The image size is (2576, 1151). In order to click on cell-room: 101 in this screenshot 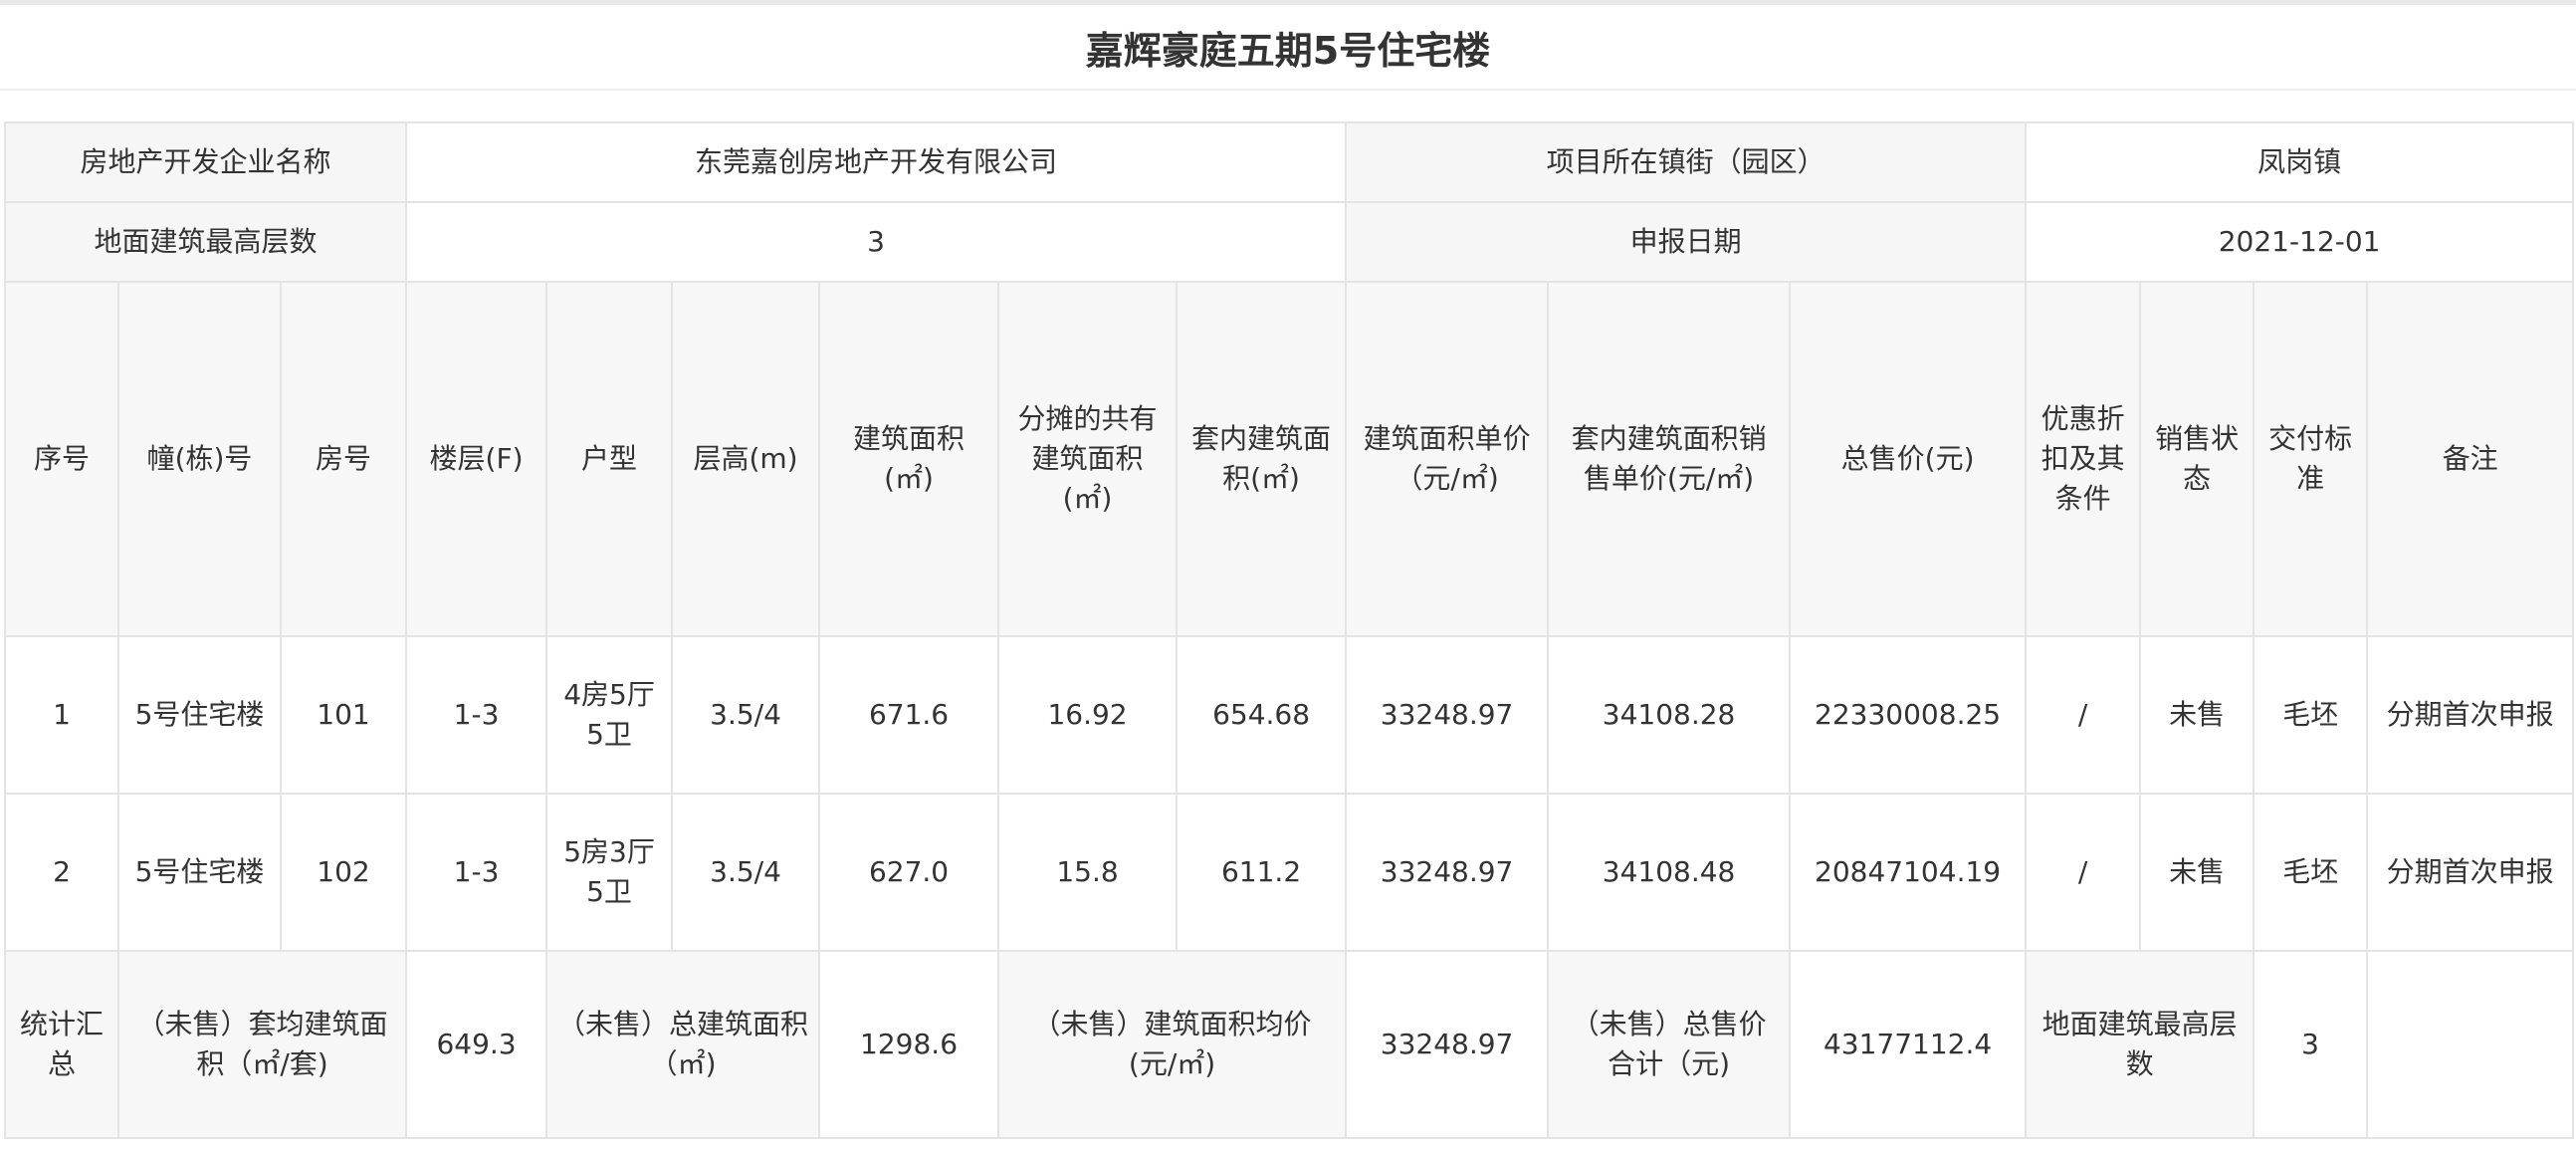, I will do `click(343, 715)`.